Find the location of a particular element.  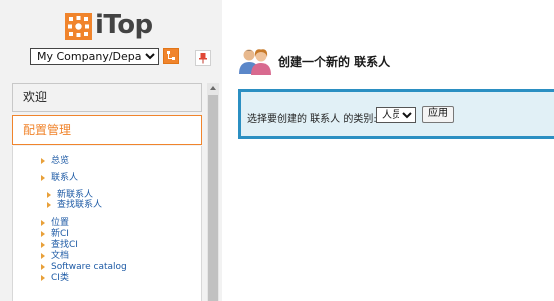

organization-select: My Company/Department is located at coordinates (94, 56).